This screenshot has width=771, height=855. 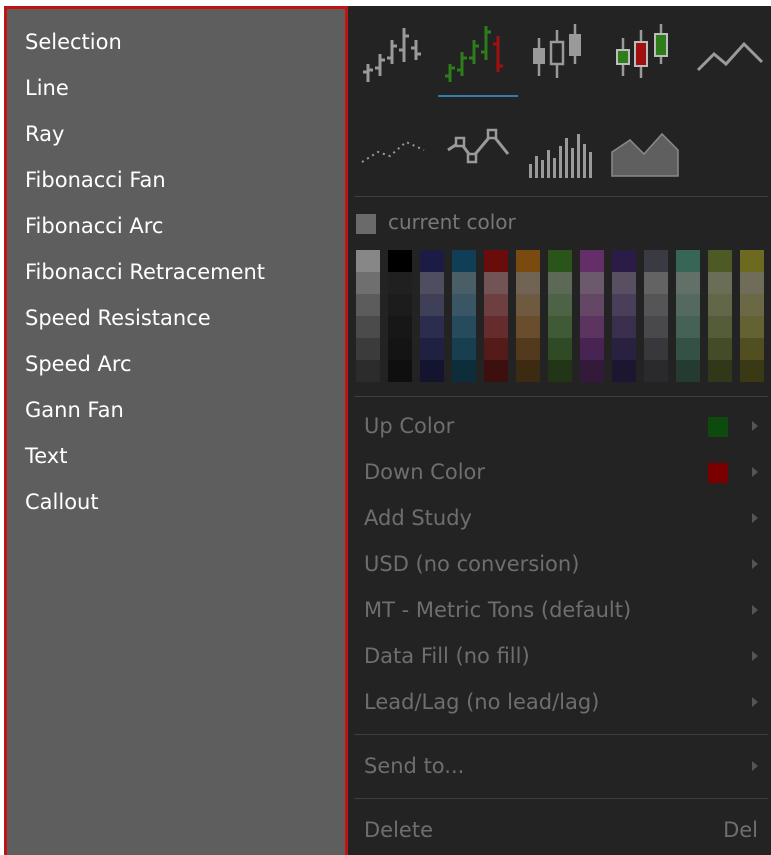 I want to click on delete-item: Delete Del, so click(x=566, y=830).